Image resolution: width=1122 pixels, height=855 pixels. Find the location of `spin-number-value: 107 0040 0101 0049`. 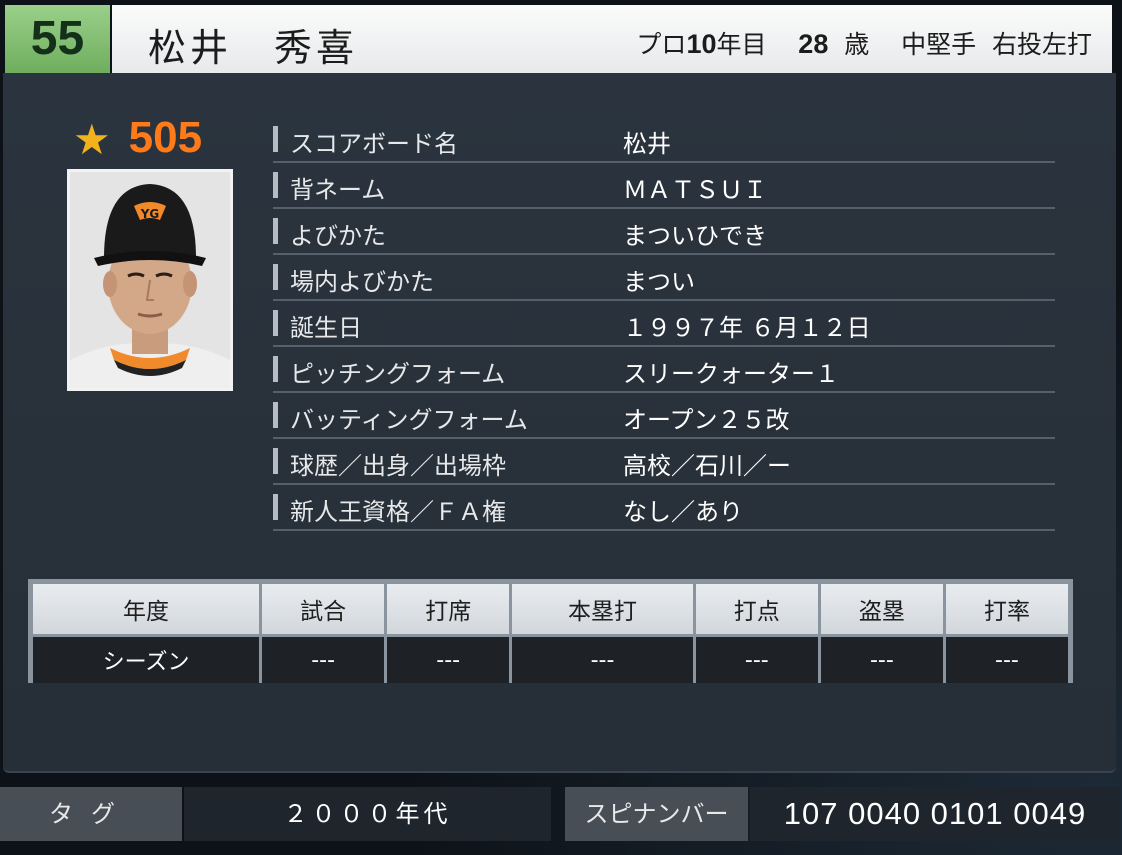

spin-number-value: 107 0040 0101 0049 is located at coordinates (935, 814).